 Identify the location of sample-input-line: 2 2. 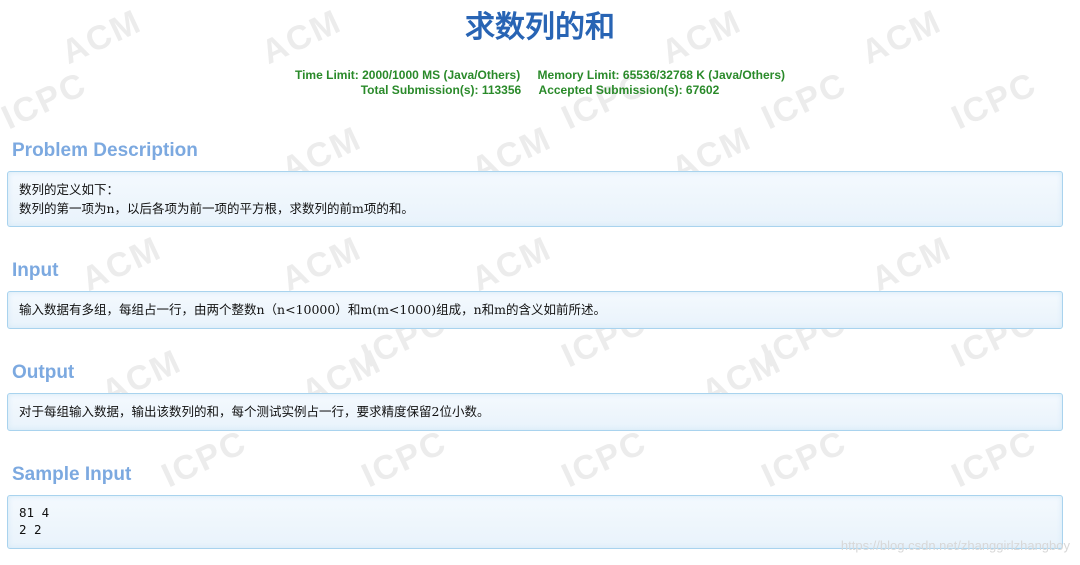
(30, 529).